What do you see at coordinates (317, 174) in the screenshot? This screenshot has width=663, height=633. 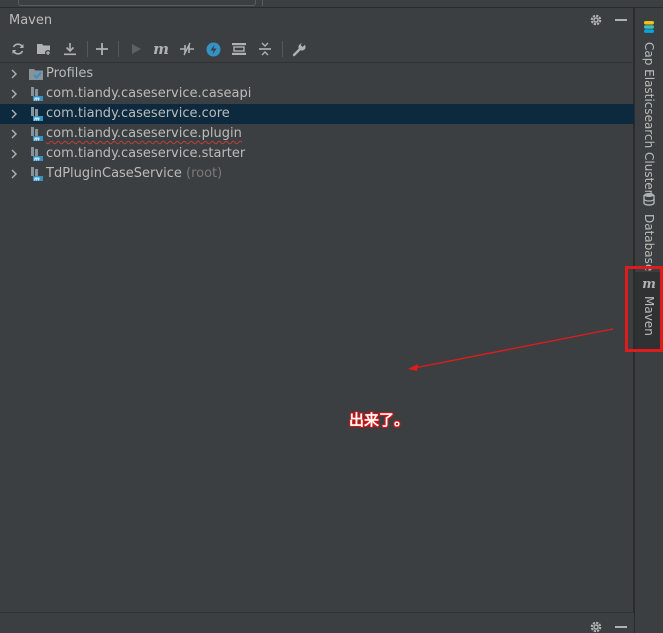 I see `tree-item-root-module: m TdPluginCaseService (root)` at bounding box center [317, 174].